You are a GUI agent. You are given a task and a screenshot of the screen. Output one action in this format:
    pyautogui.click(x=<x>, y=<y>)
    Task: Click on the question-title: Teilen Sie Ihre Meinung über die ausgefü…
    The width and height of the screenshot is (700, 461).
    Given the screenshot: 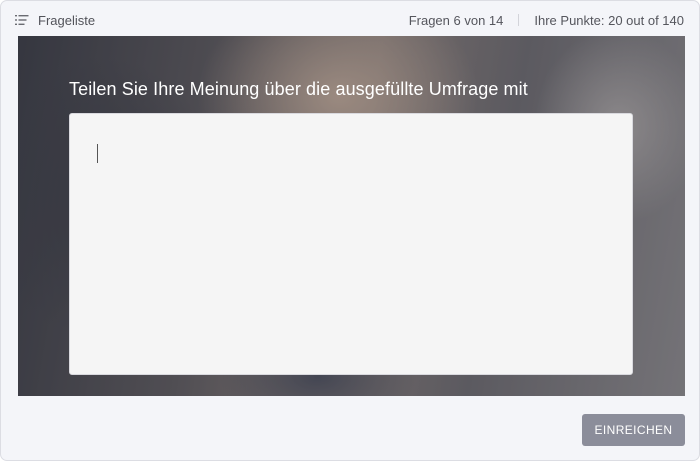 What is the action you would take?
    pyautogui.click(x=298, y=89)
    